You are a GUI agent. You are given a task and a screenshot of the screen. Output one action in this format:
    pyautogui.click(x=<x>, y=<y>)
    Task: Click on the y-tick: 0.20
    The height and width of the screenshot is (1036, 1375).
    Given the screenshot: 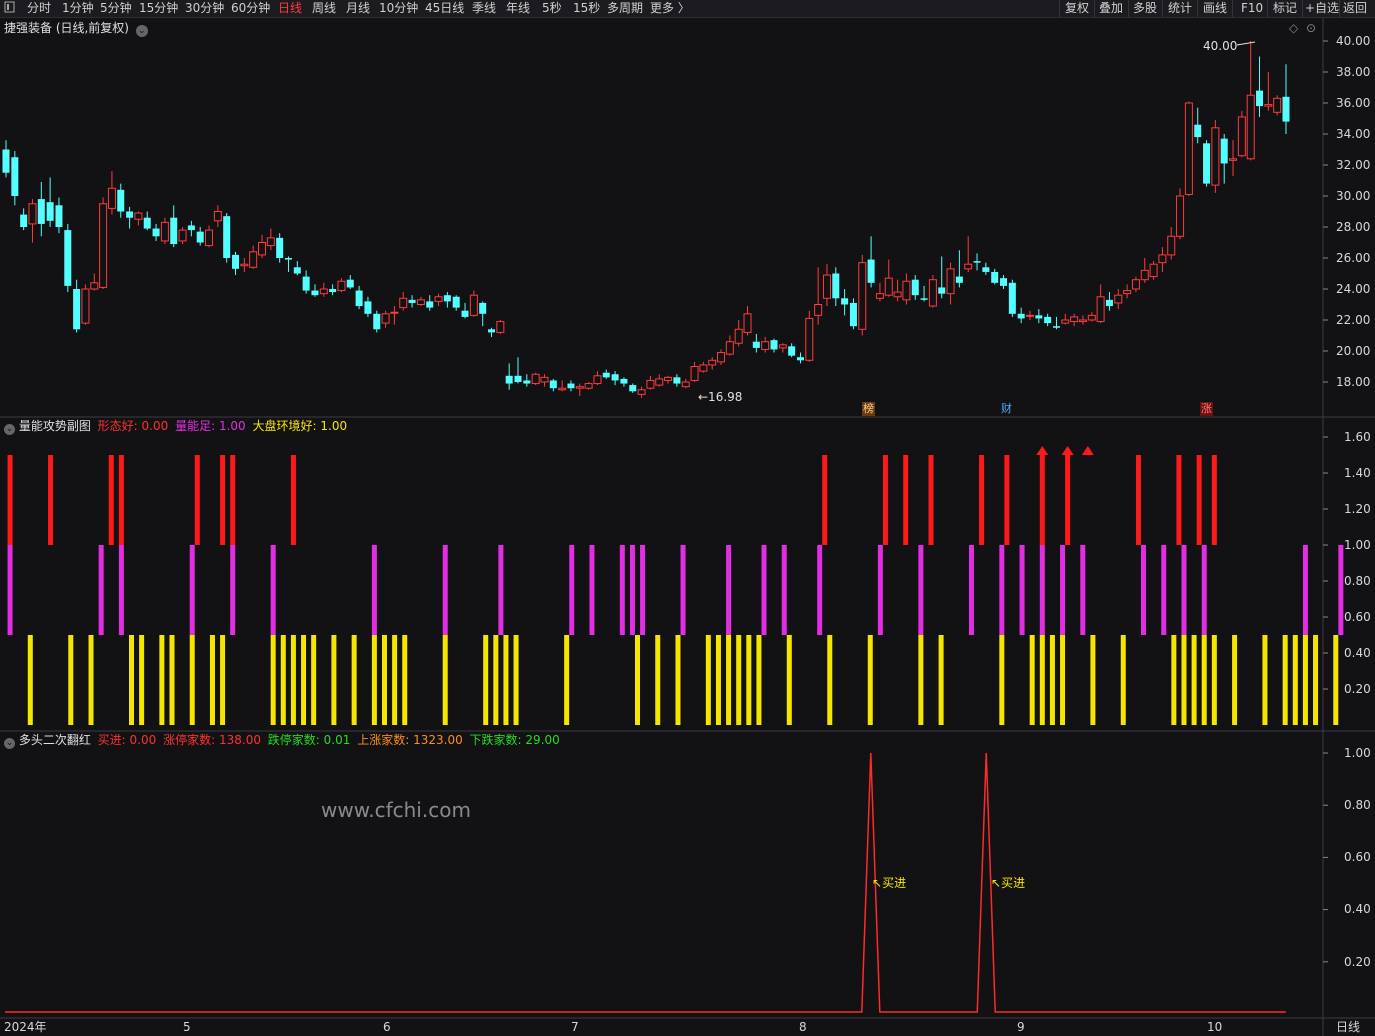 What is the action you would take?
    pyautogui.click(x=1357, y=689)
    